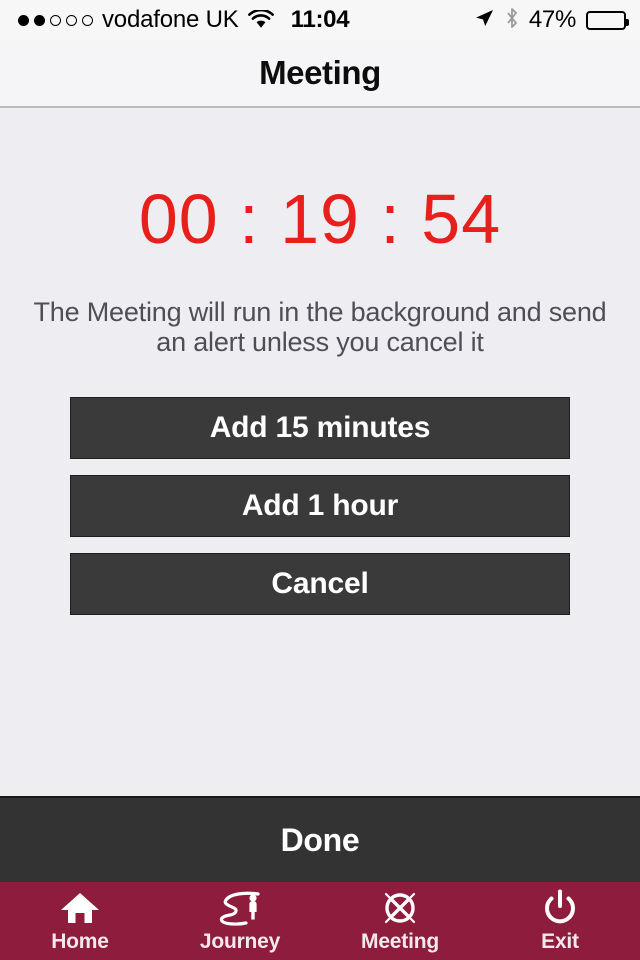  I want to click on tab-journey-label: Journey, so click(240, 941).